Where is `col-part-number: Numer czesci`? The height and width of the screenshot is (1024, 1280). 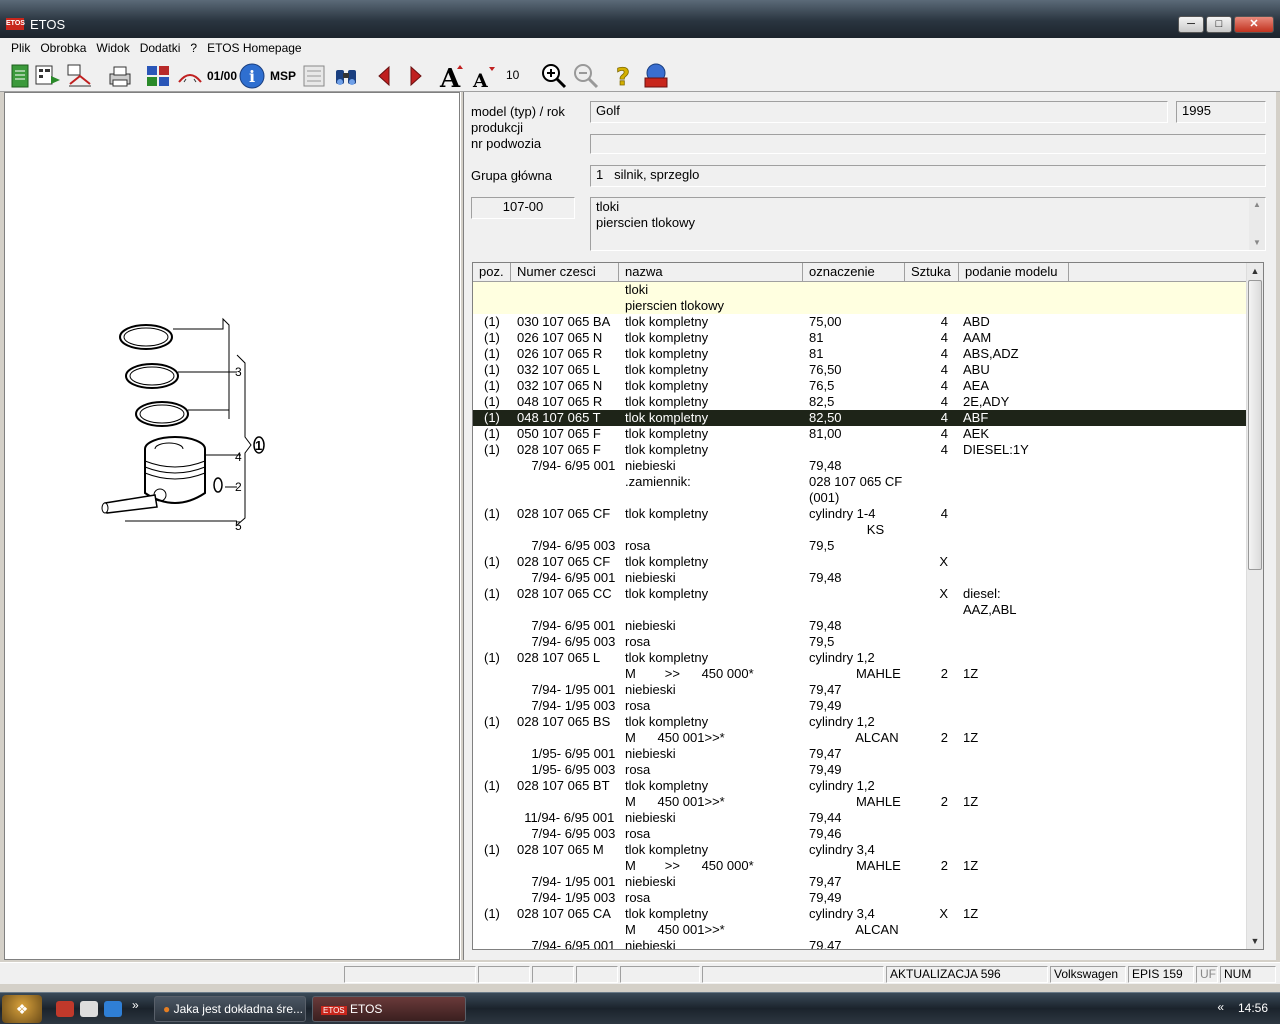 col-part-number: Numer czesci is located at coordinates (565, 272).